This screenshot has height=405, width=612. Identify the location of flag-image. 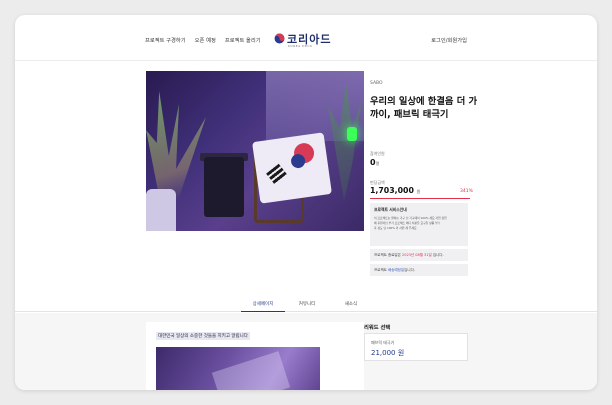
(292, 168).